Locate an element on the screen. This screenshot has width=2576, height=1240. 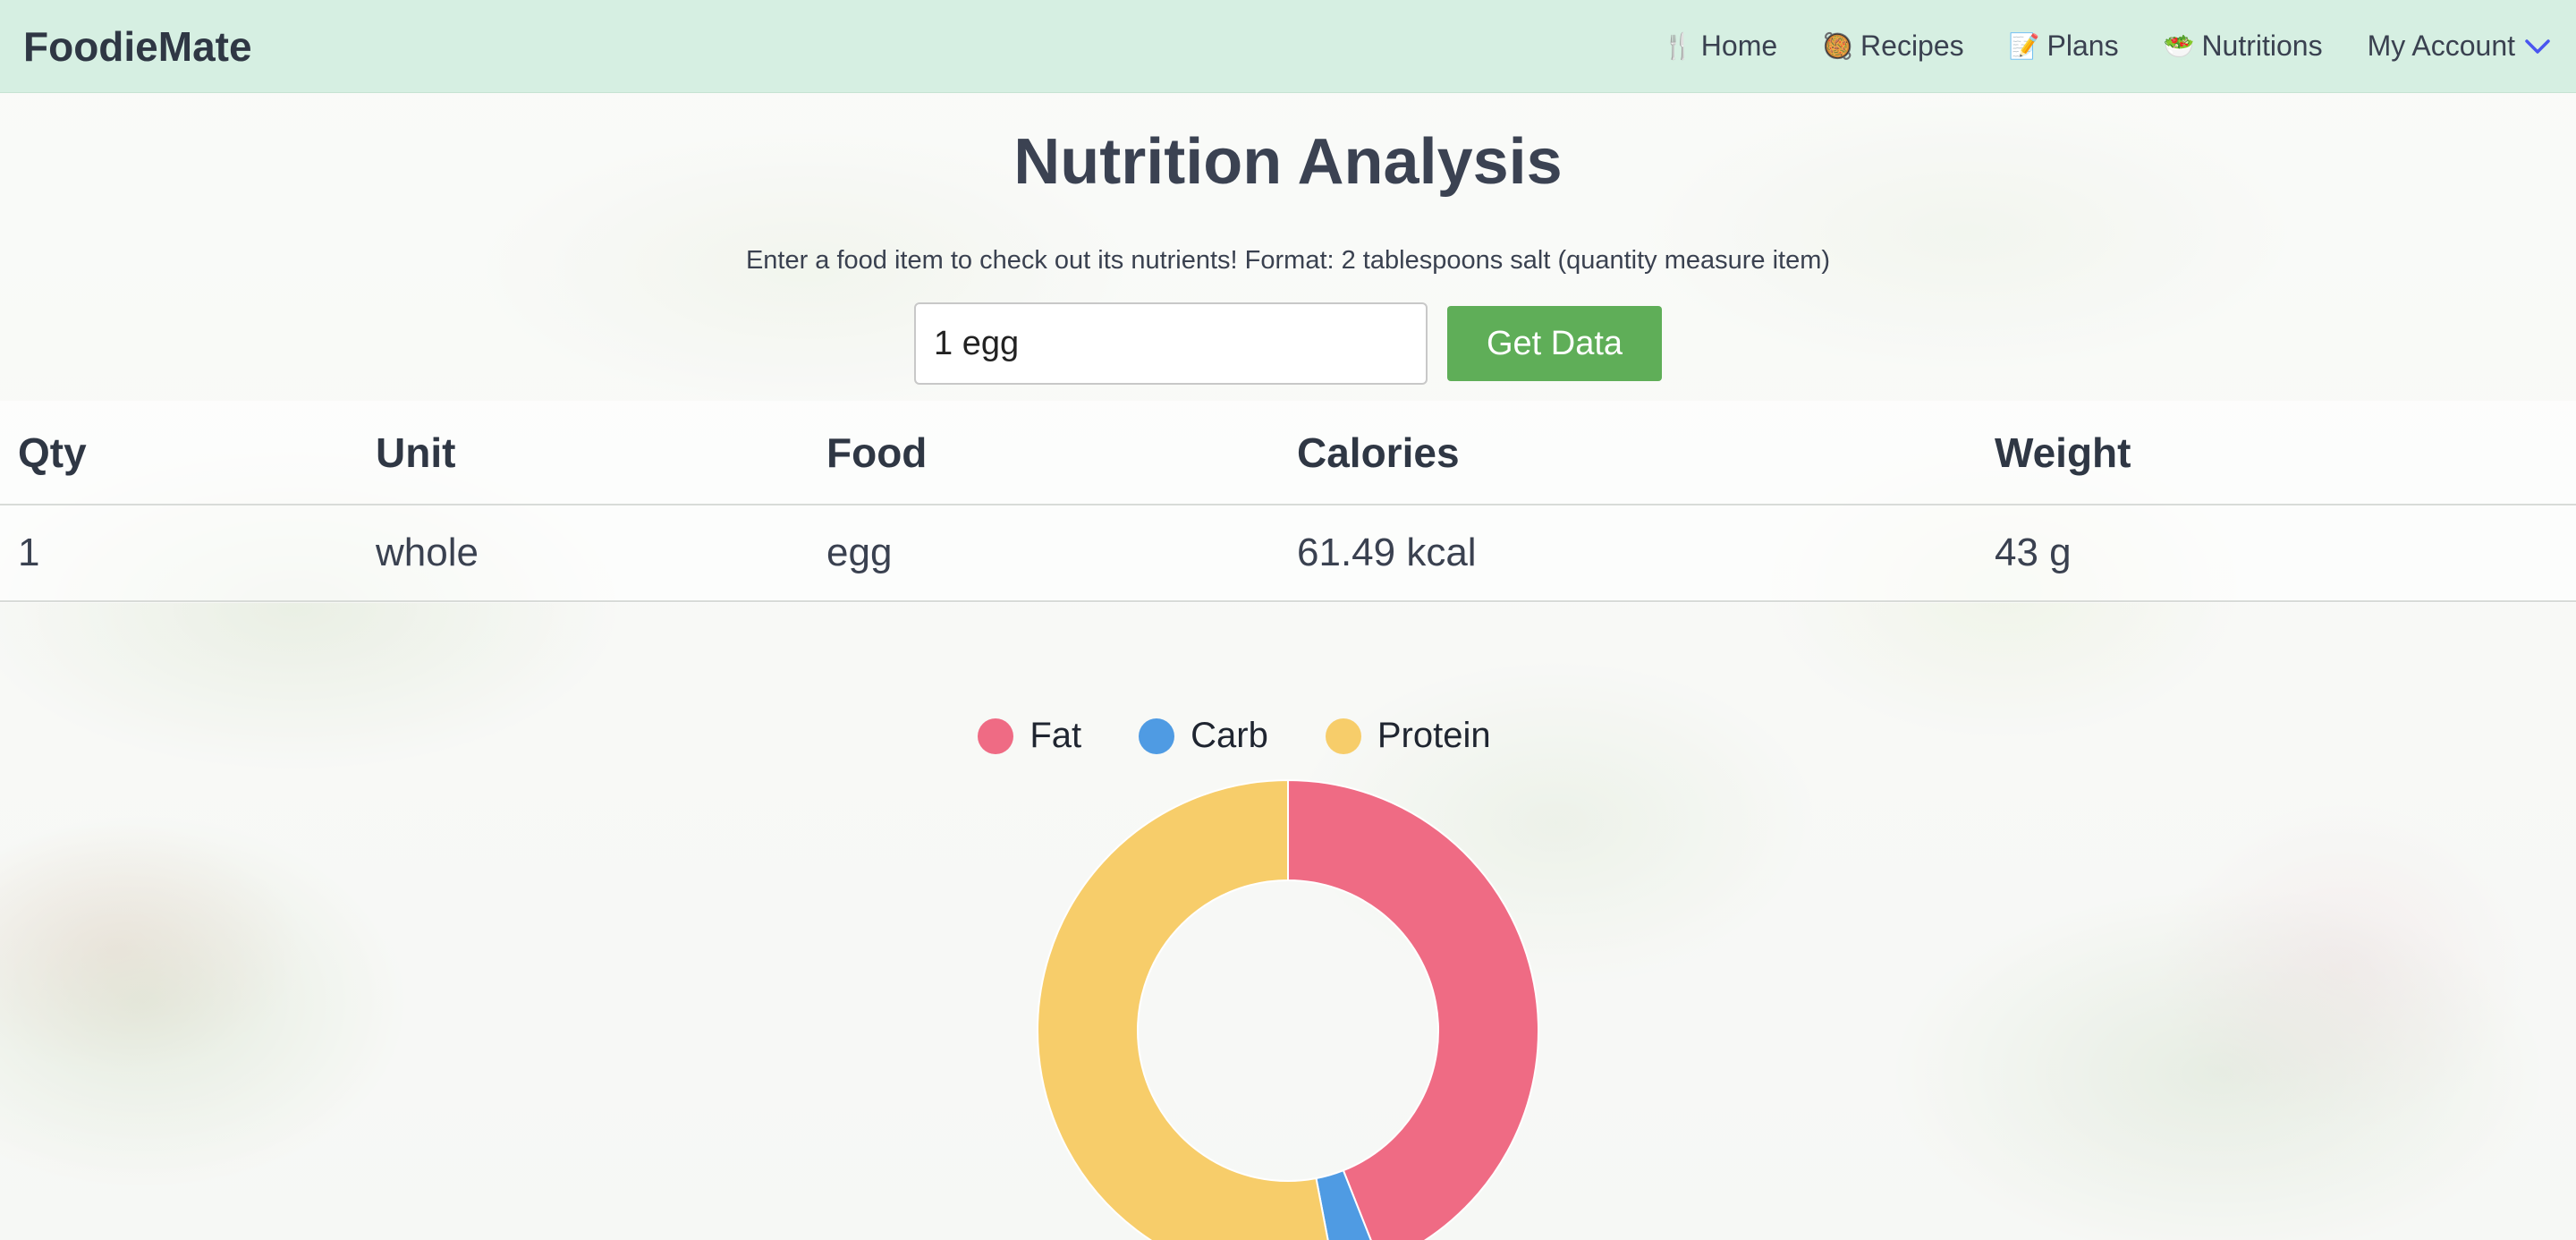
account-menu: My Account is located at coordinates (2460, 46).